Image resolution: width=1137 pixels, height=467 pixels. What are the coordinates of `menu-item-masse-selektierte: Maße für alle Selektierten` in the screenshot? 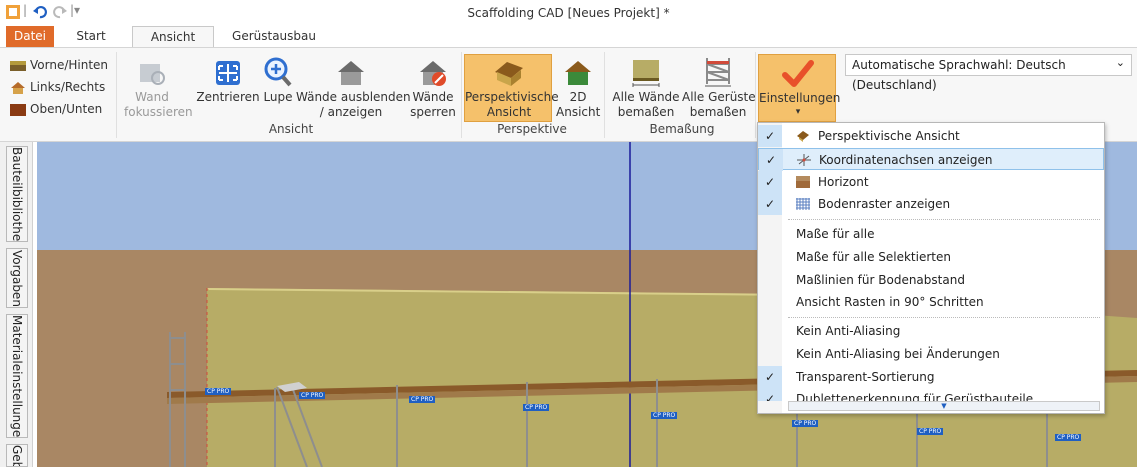 It's located at (931, 257).